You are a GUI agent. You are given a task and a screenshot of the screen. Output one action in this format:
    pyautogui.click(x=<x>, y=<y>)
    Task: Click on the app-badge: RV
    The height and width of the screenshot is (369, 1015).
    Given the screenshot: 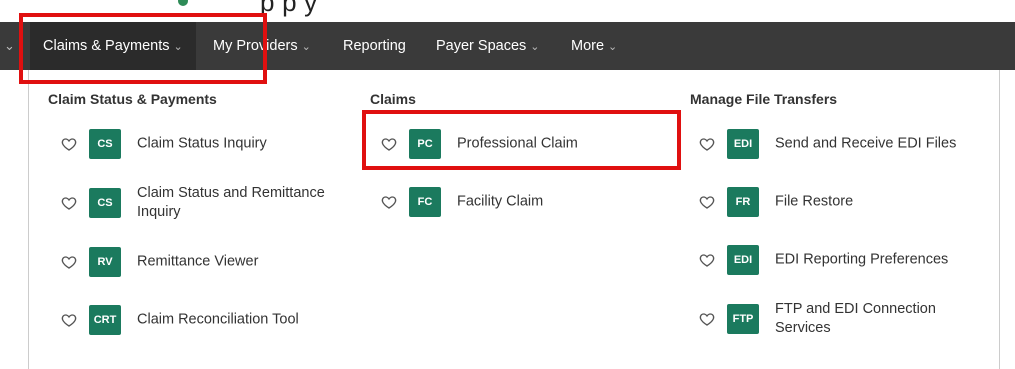 What is the action you would take?
    pyautogui.click(x=105, y=262)
    